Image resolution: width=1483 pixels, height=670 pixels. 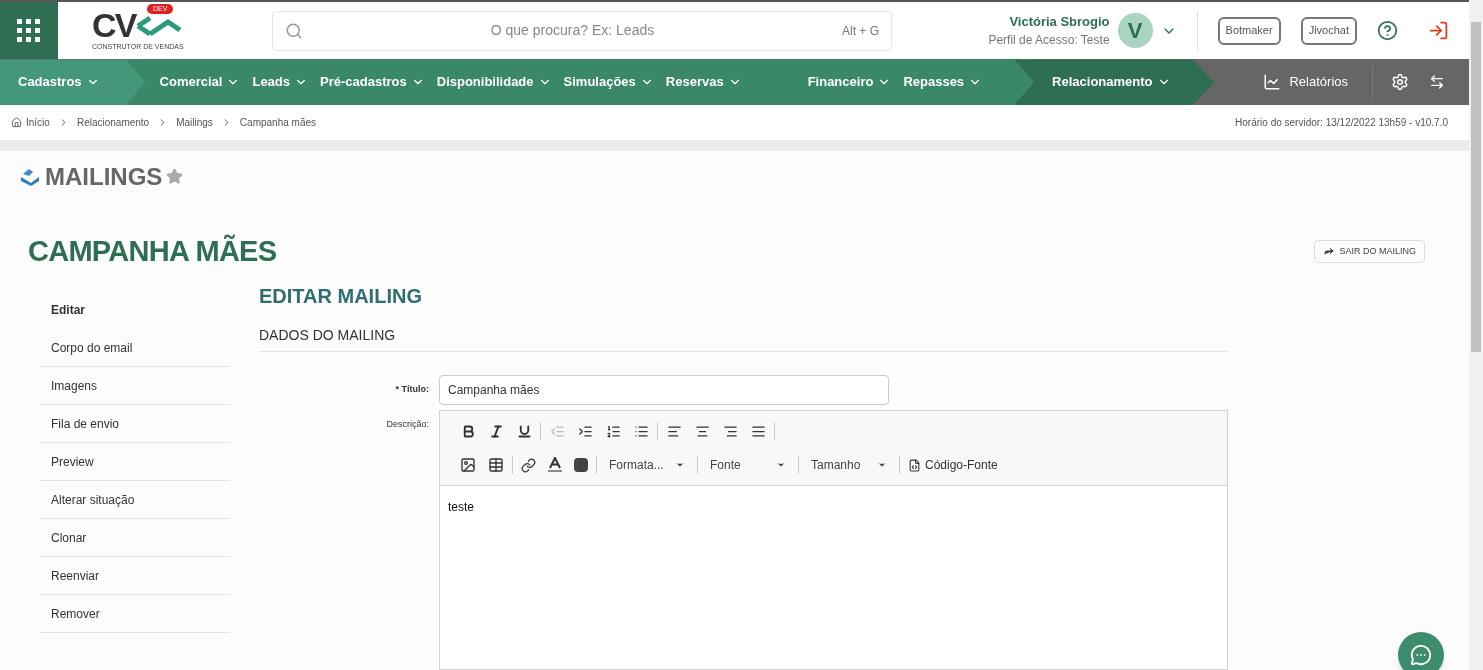 I want to click on module-title: MAILINGS, so click(x=104, y=176).